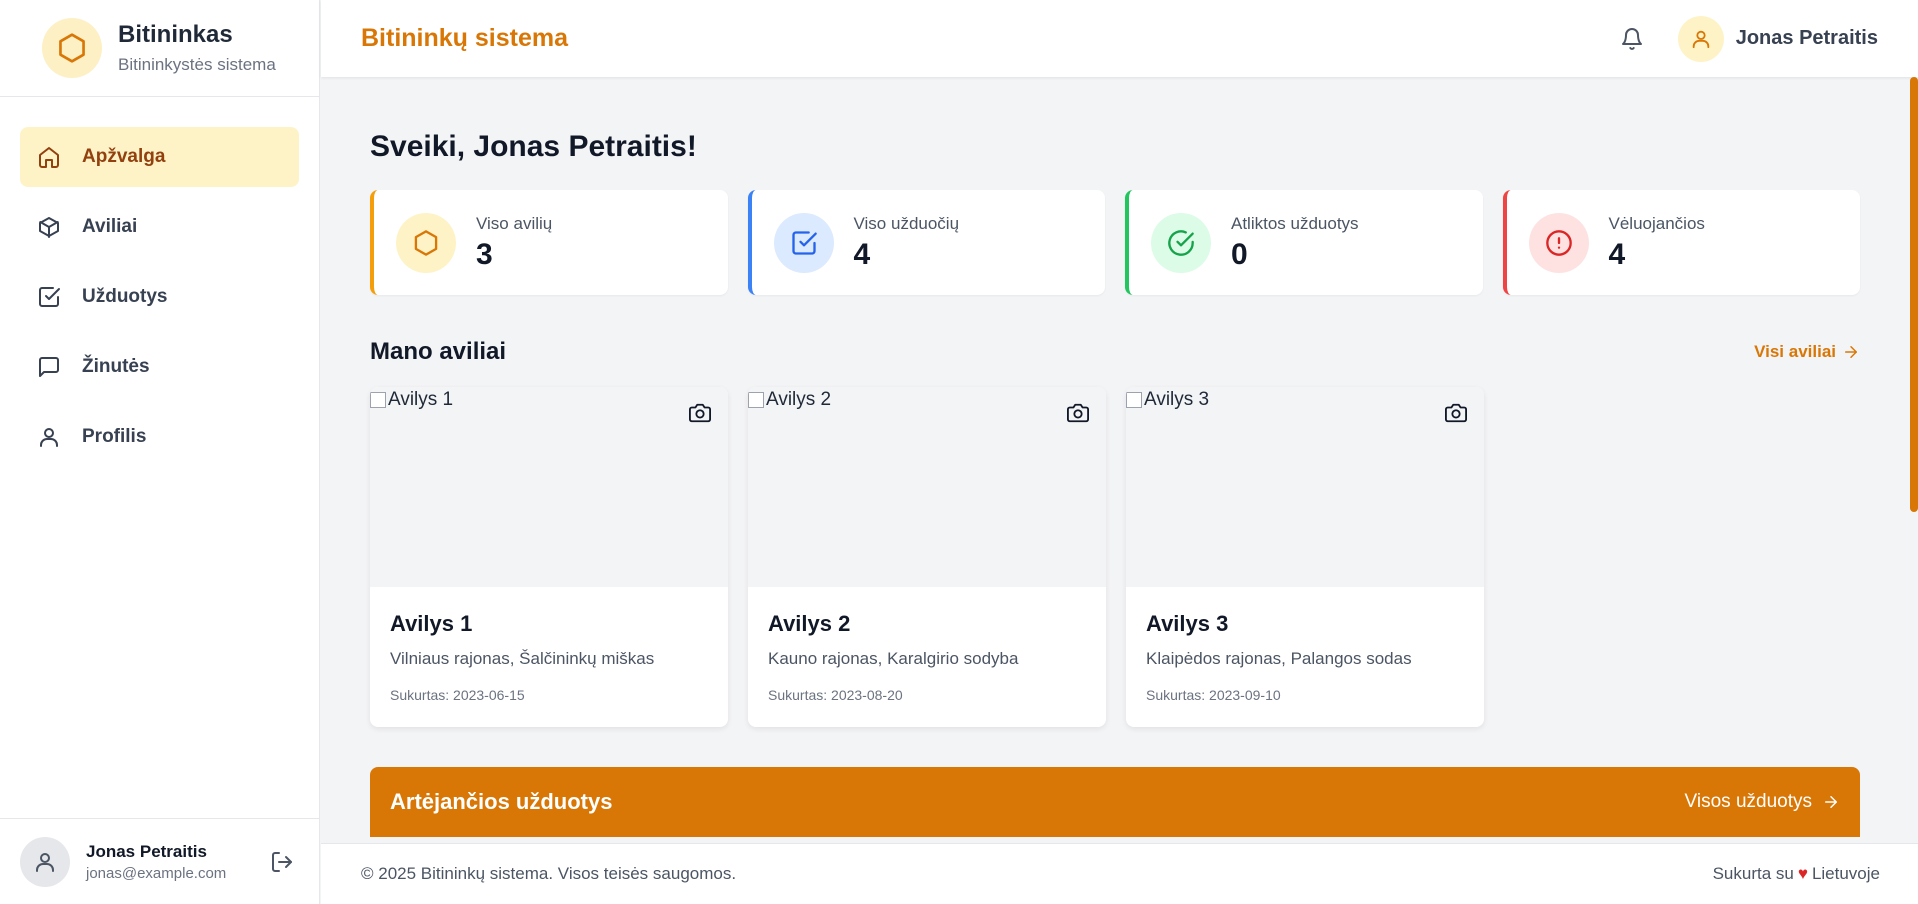 This screenshot has width=1918, height=904. I want to click on home-icon, so click(49, 157).